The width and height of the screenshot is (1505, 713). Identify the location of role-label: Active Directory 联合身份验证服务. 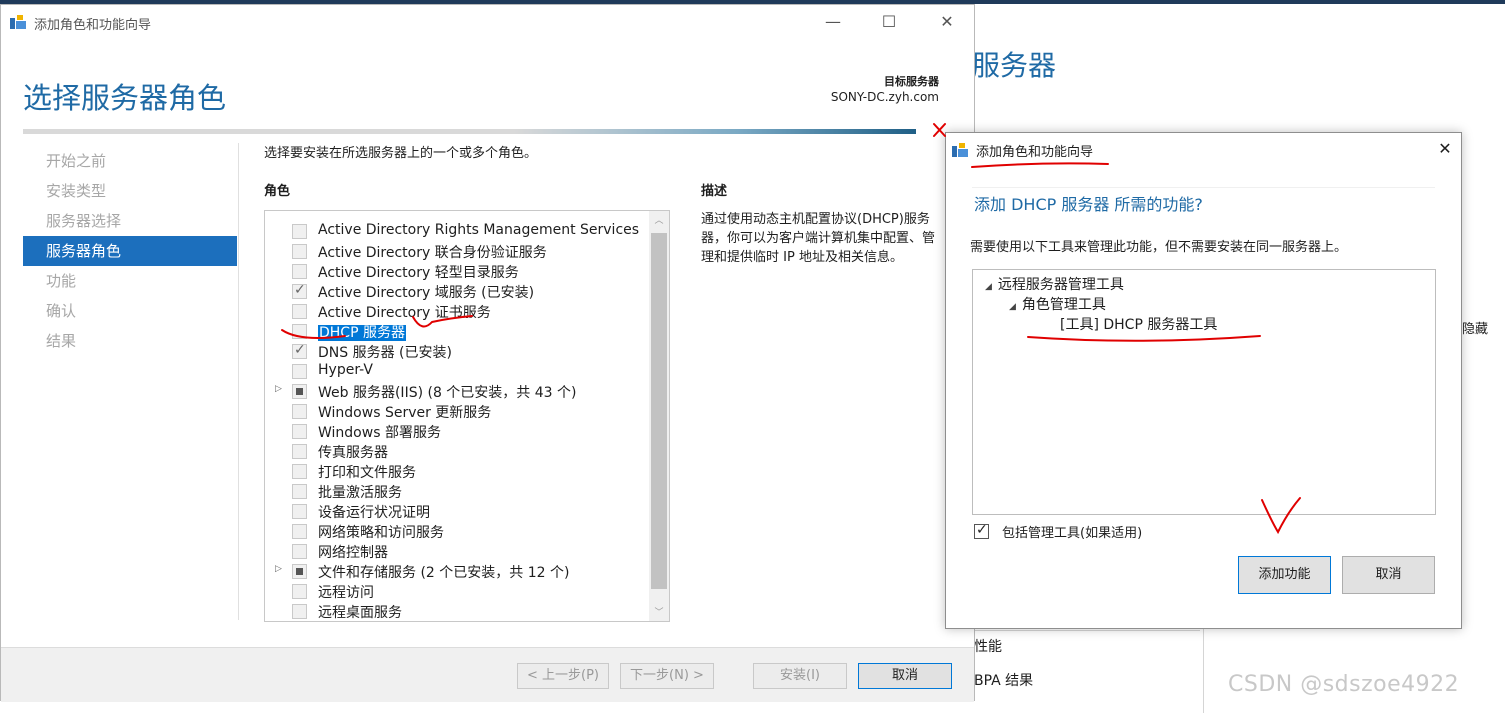
(432, 252).